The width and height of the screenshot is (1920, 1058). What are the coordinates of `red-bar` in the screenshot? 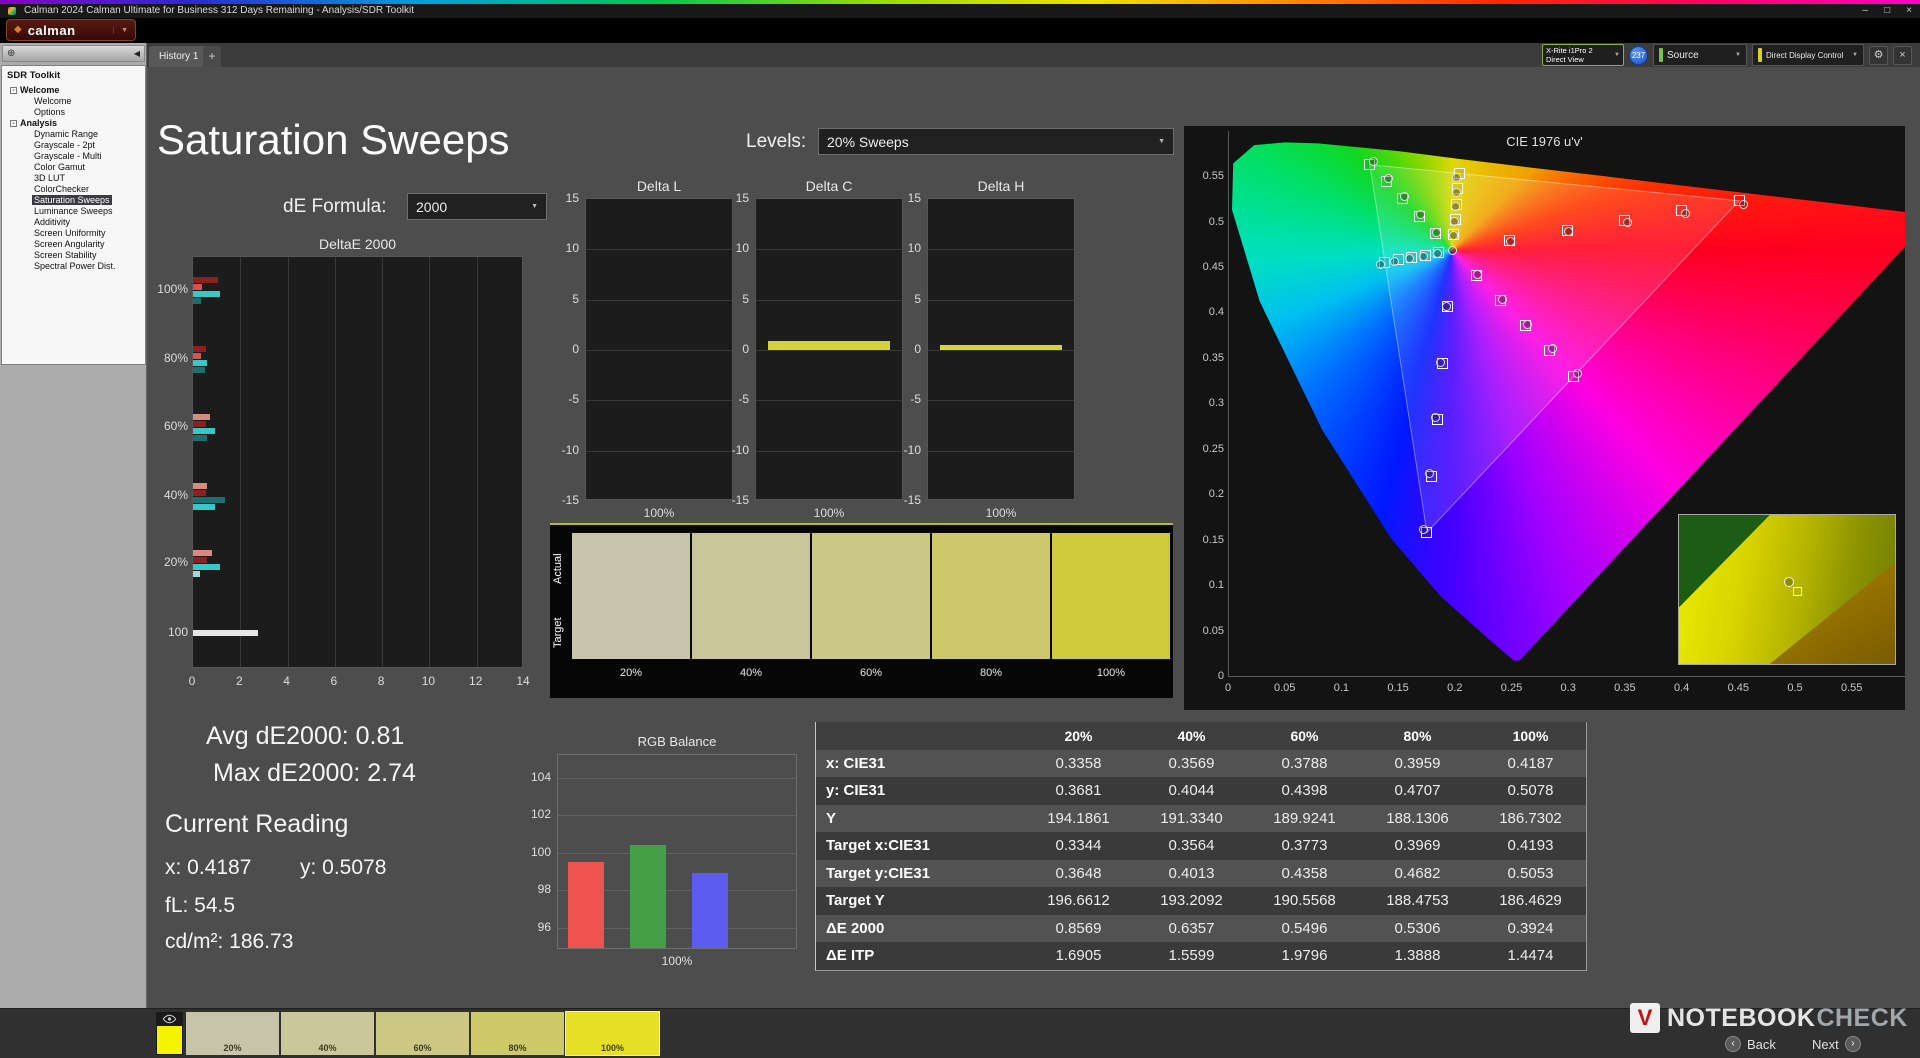 It's located at (586, 904).